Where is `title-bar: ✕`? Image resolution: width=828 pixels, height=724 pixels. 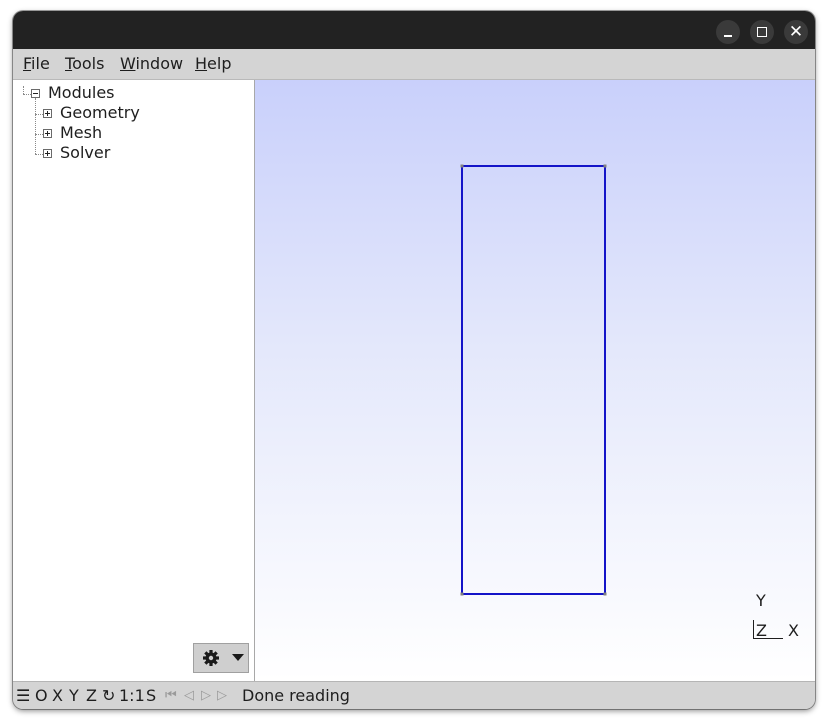
title-bar: ✕ is located at coordinates (414, 30).